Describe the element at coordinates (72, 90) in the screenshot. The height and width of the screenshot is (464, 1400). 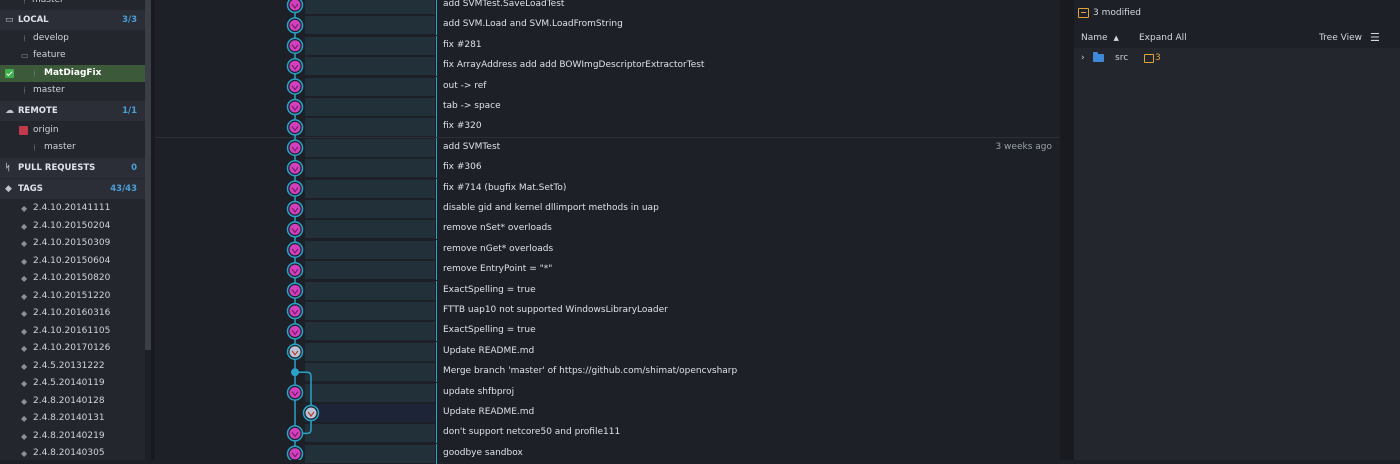
I see `sidebar-item-master: ᚽ master` at that location.